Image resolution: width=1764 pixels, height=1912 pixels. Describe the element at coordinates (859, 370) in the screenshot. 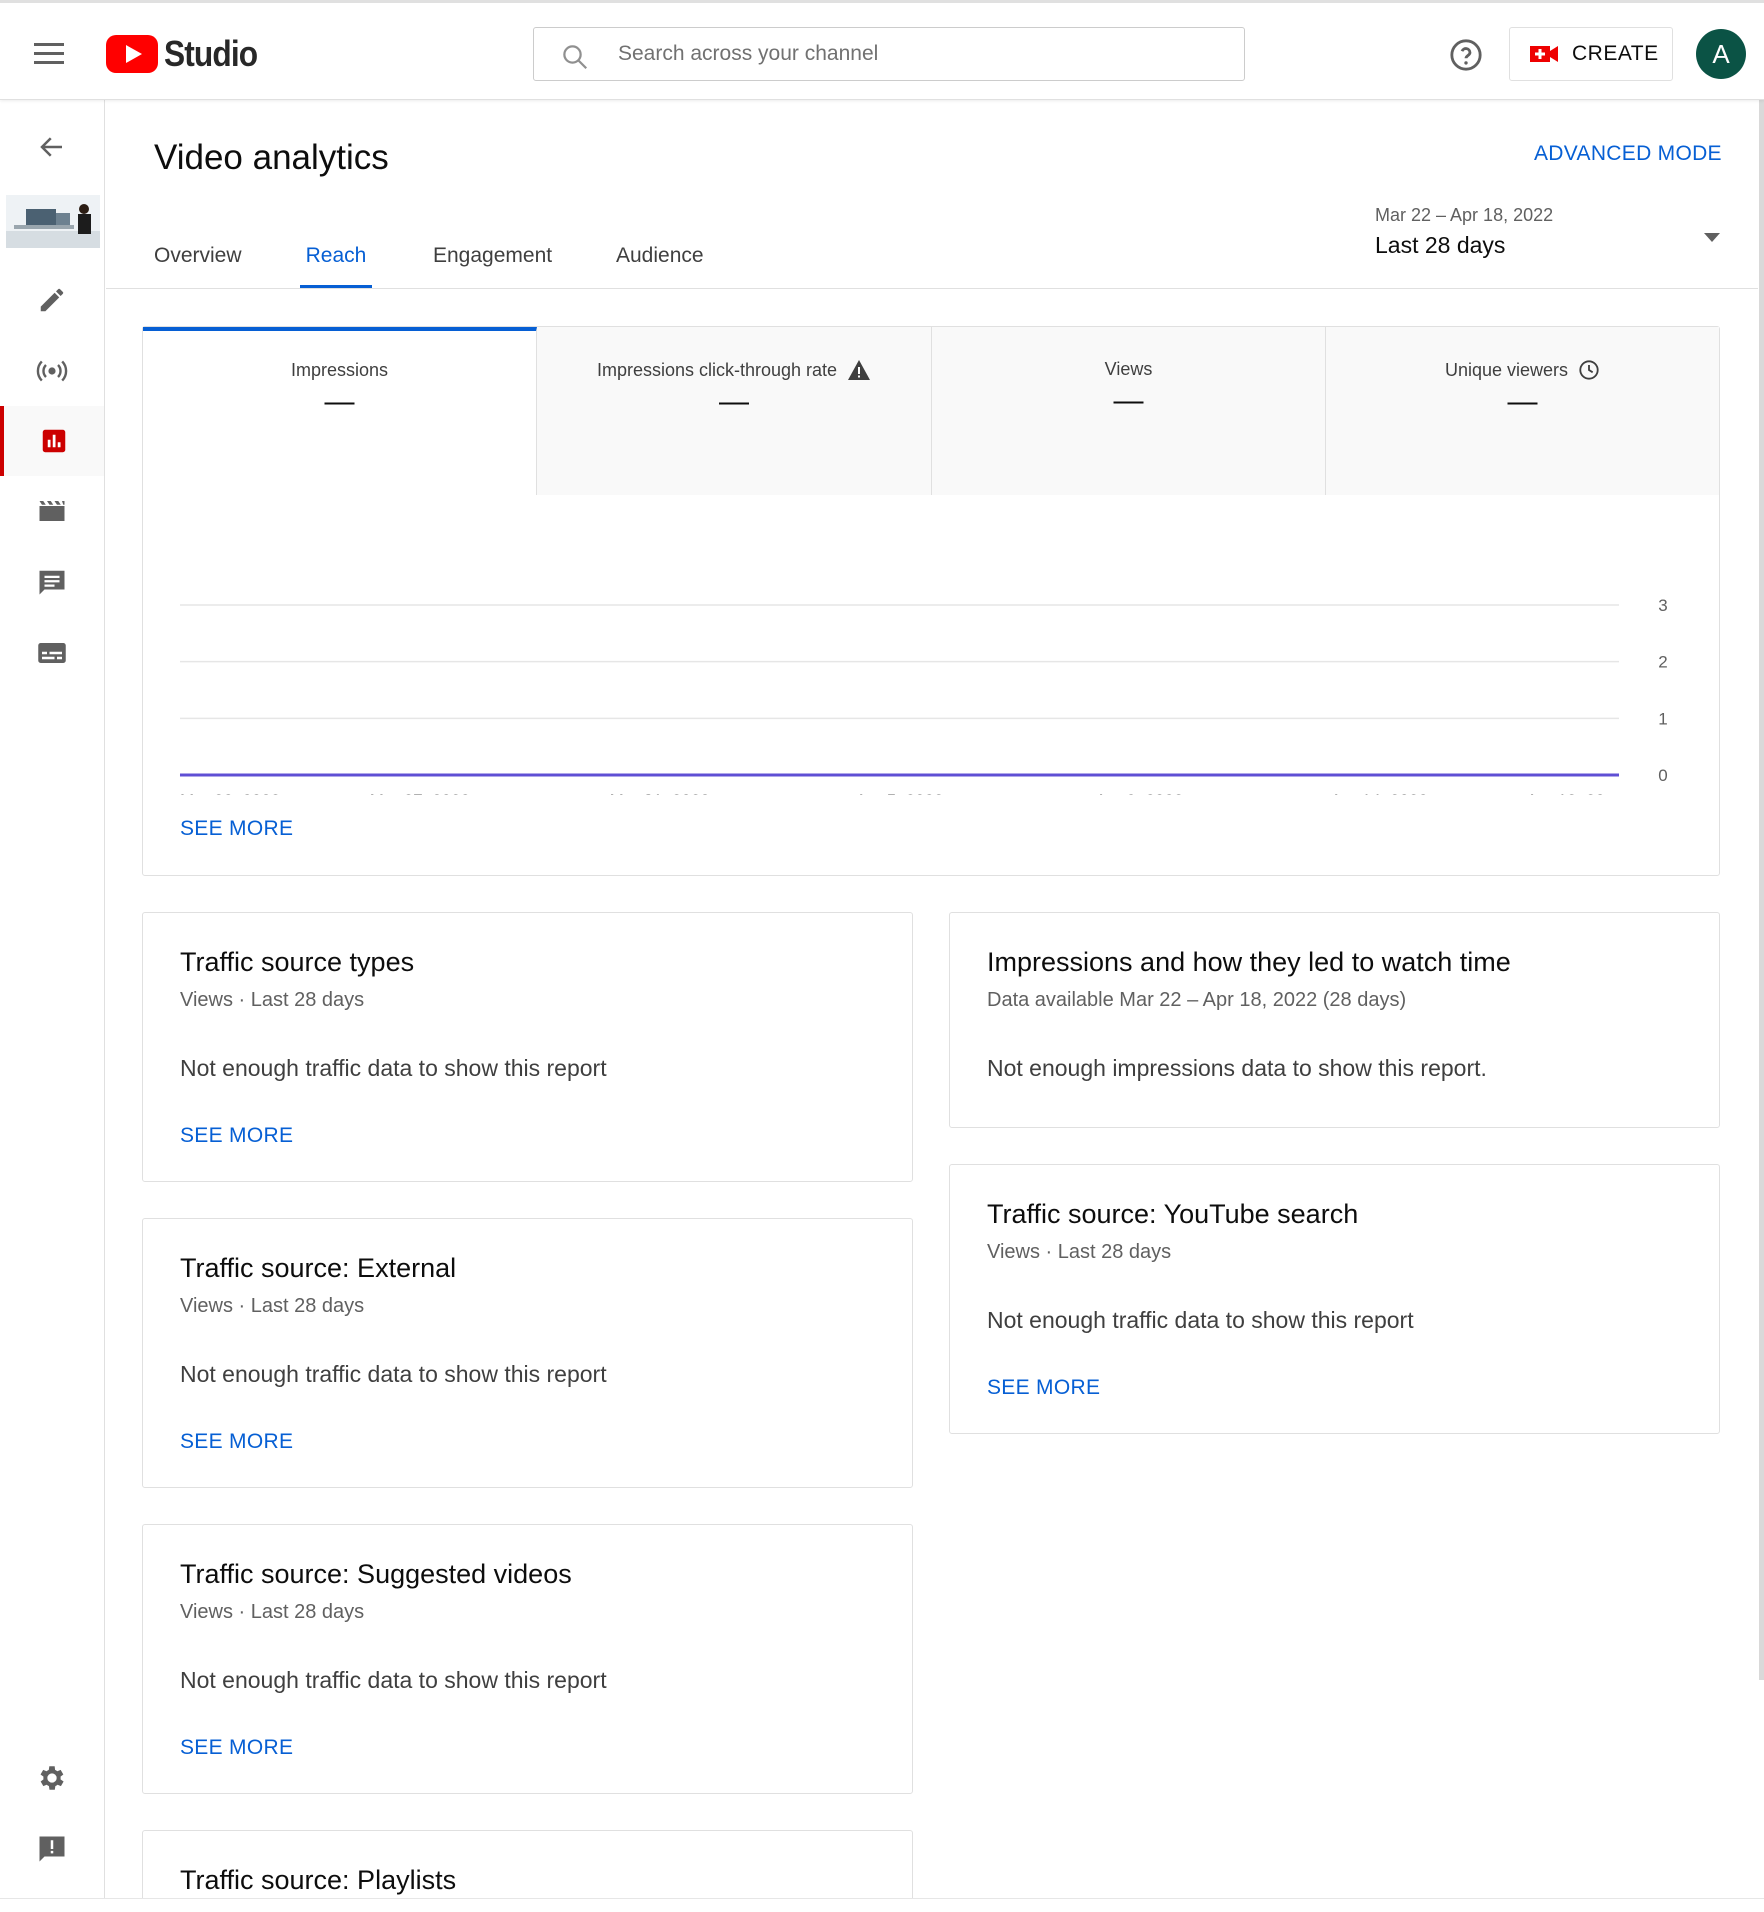

I see `warning-icon` at that location.